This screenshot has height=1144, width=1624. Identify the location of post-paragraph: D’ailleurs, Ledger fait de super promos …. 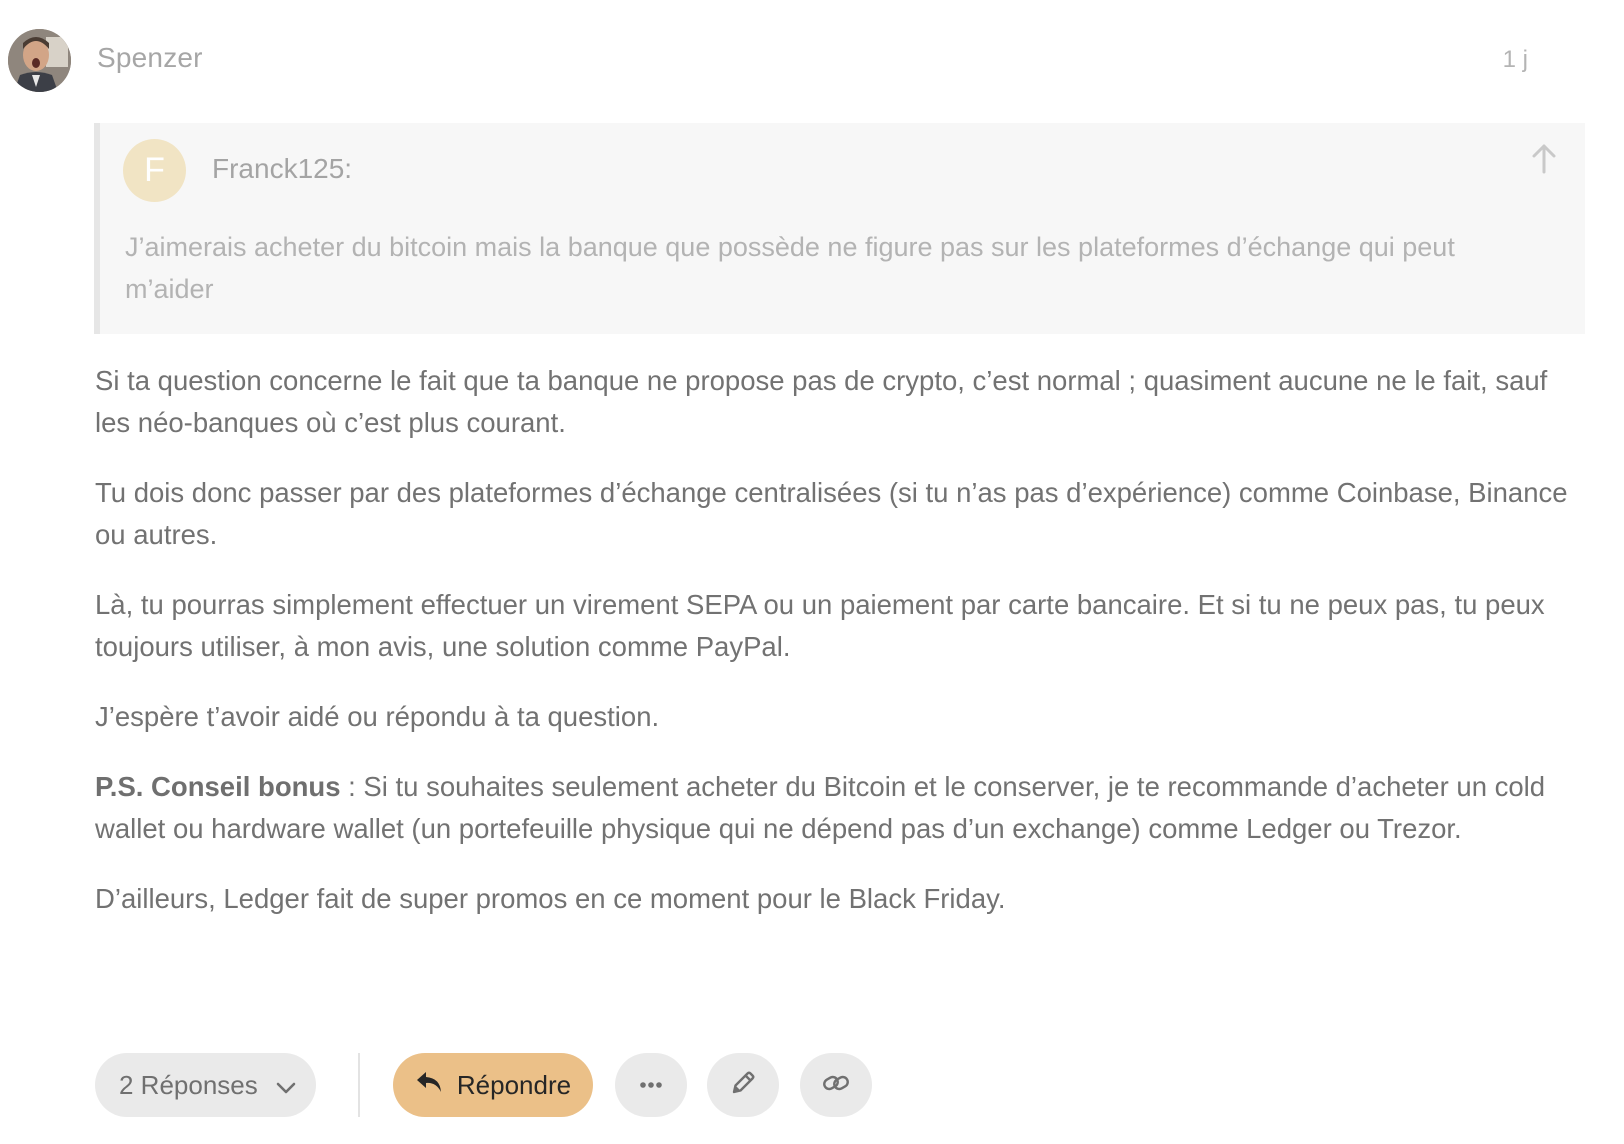
(550, 898).